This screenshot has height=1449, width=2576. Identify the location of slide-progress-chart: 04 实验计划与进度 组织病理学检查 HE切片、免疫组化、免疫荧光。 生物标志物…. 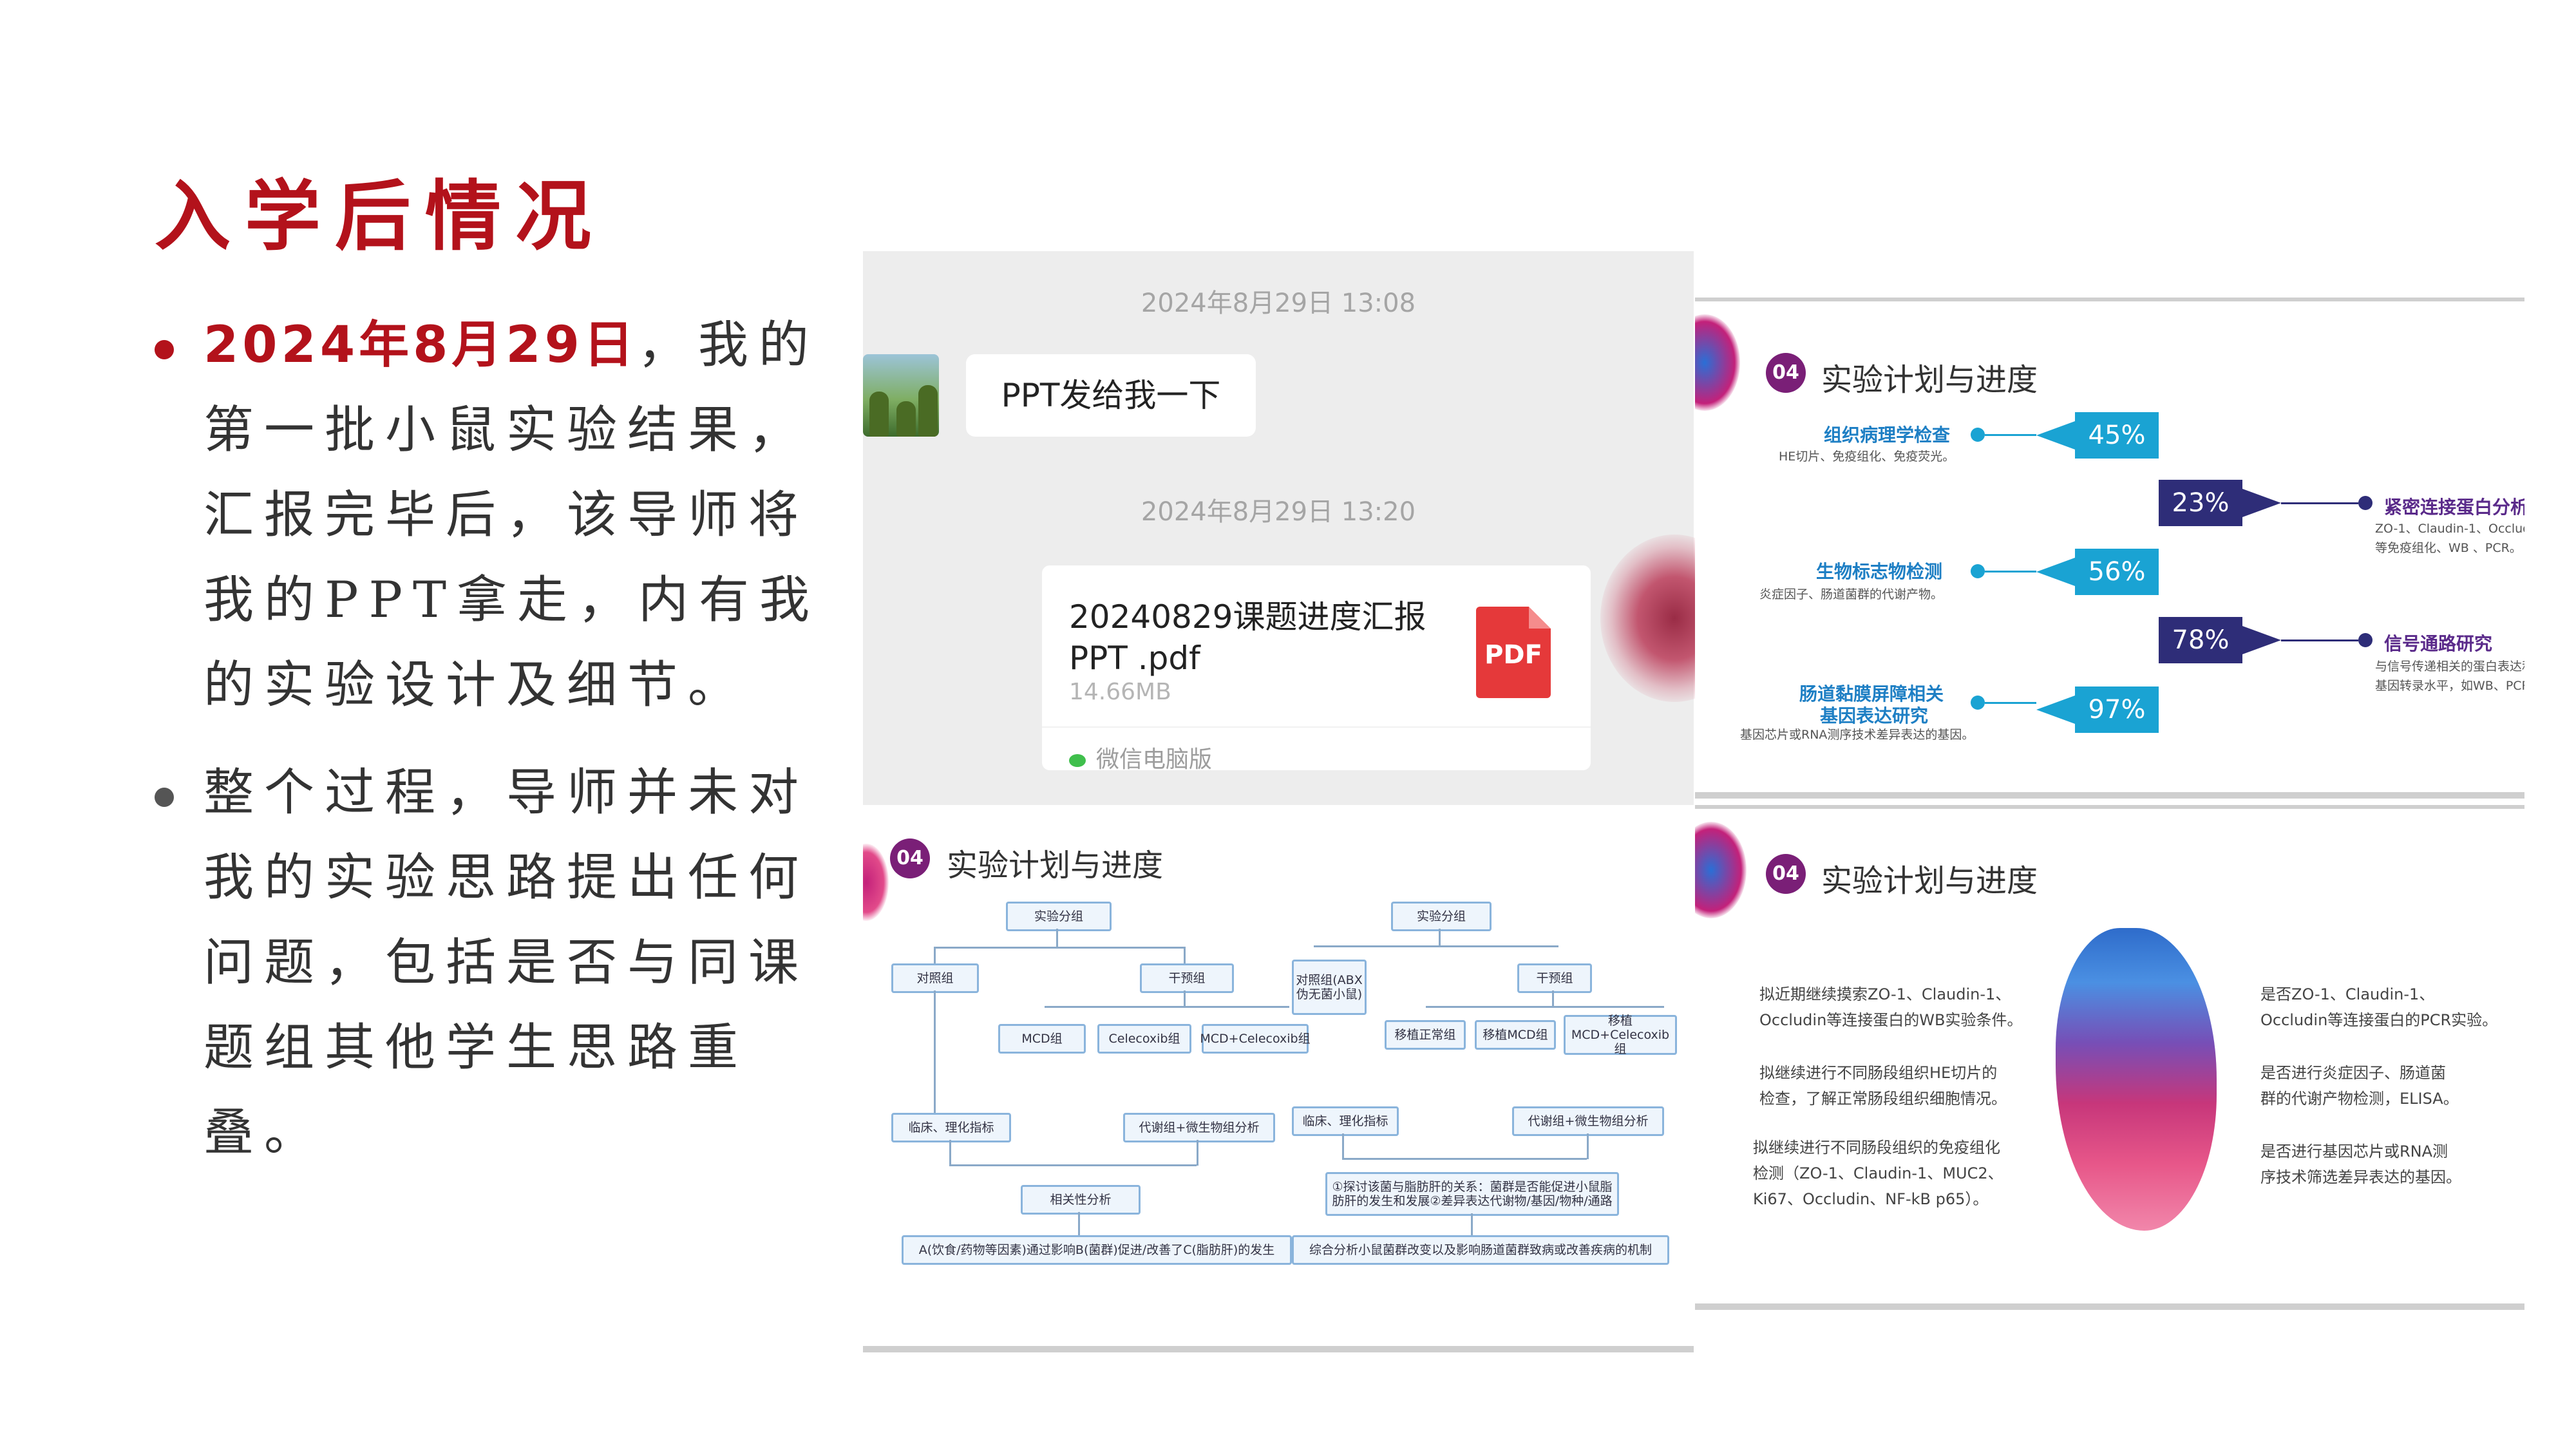
(2109, 548).